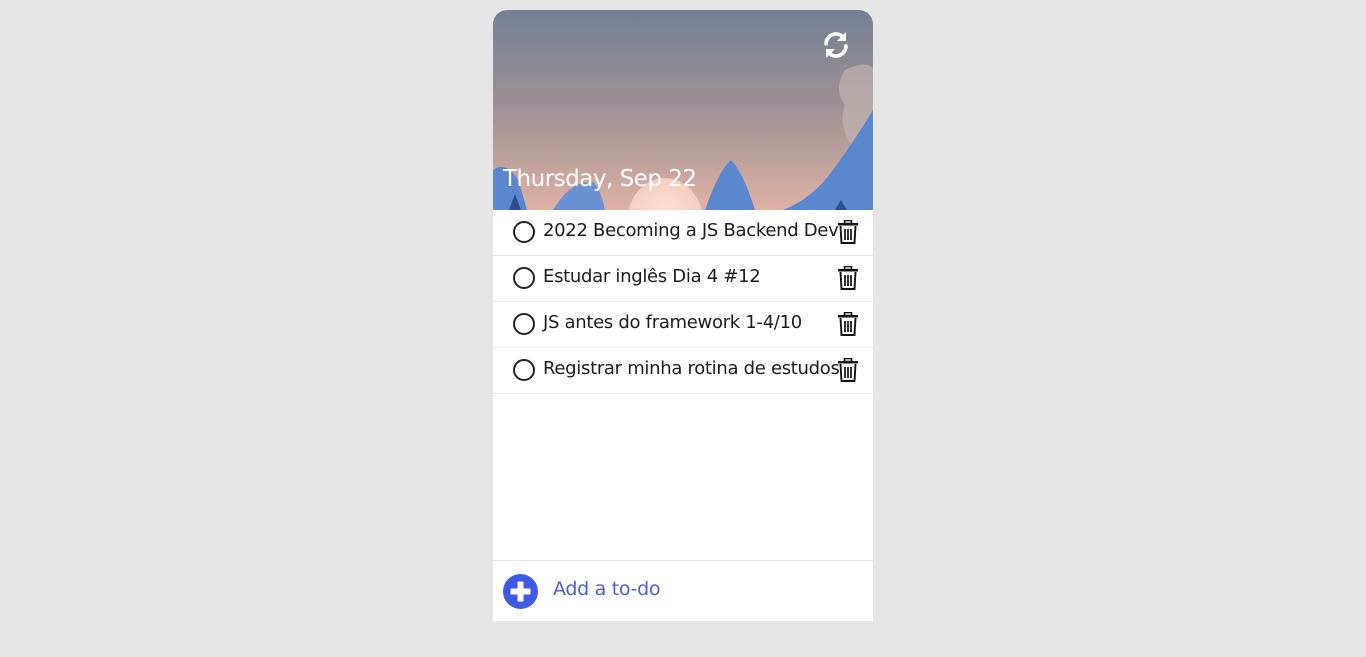 The height and width of the screenshot is (657, 1366). I want to click on todo-item: 2022 Becoming a JS Backend Dev, so click(683, 233).